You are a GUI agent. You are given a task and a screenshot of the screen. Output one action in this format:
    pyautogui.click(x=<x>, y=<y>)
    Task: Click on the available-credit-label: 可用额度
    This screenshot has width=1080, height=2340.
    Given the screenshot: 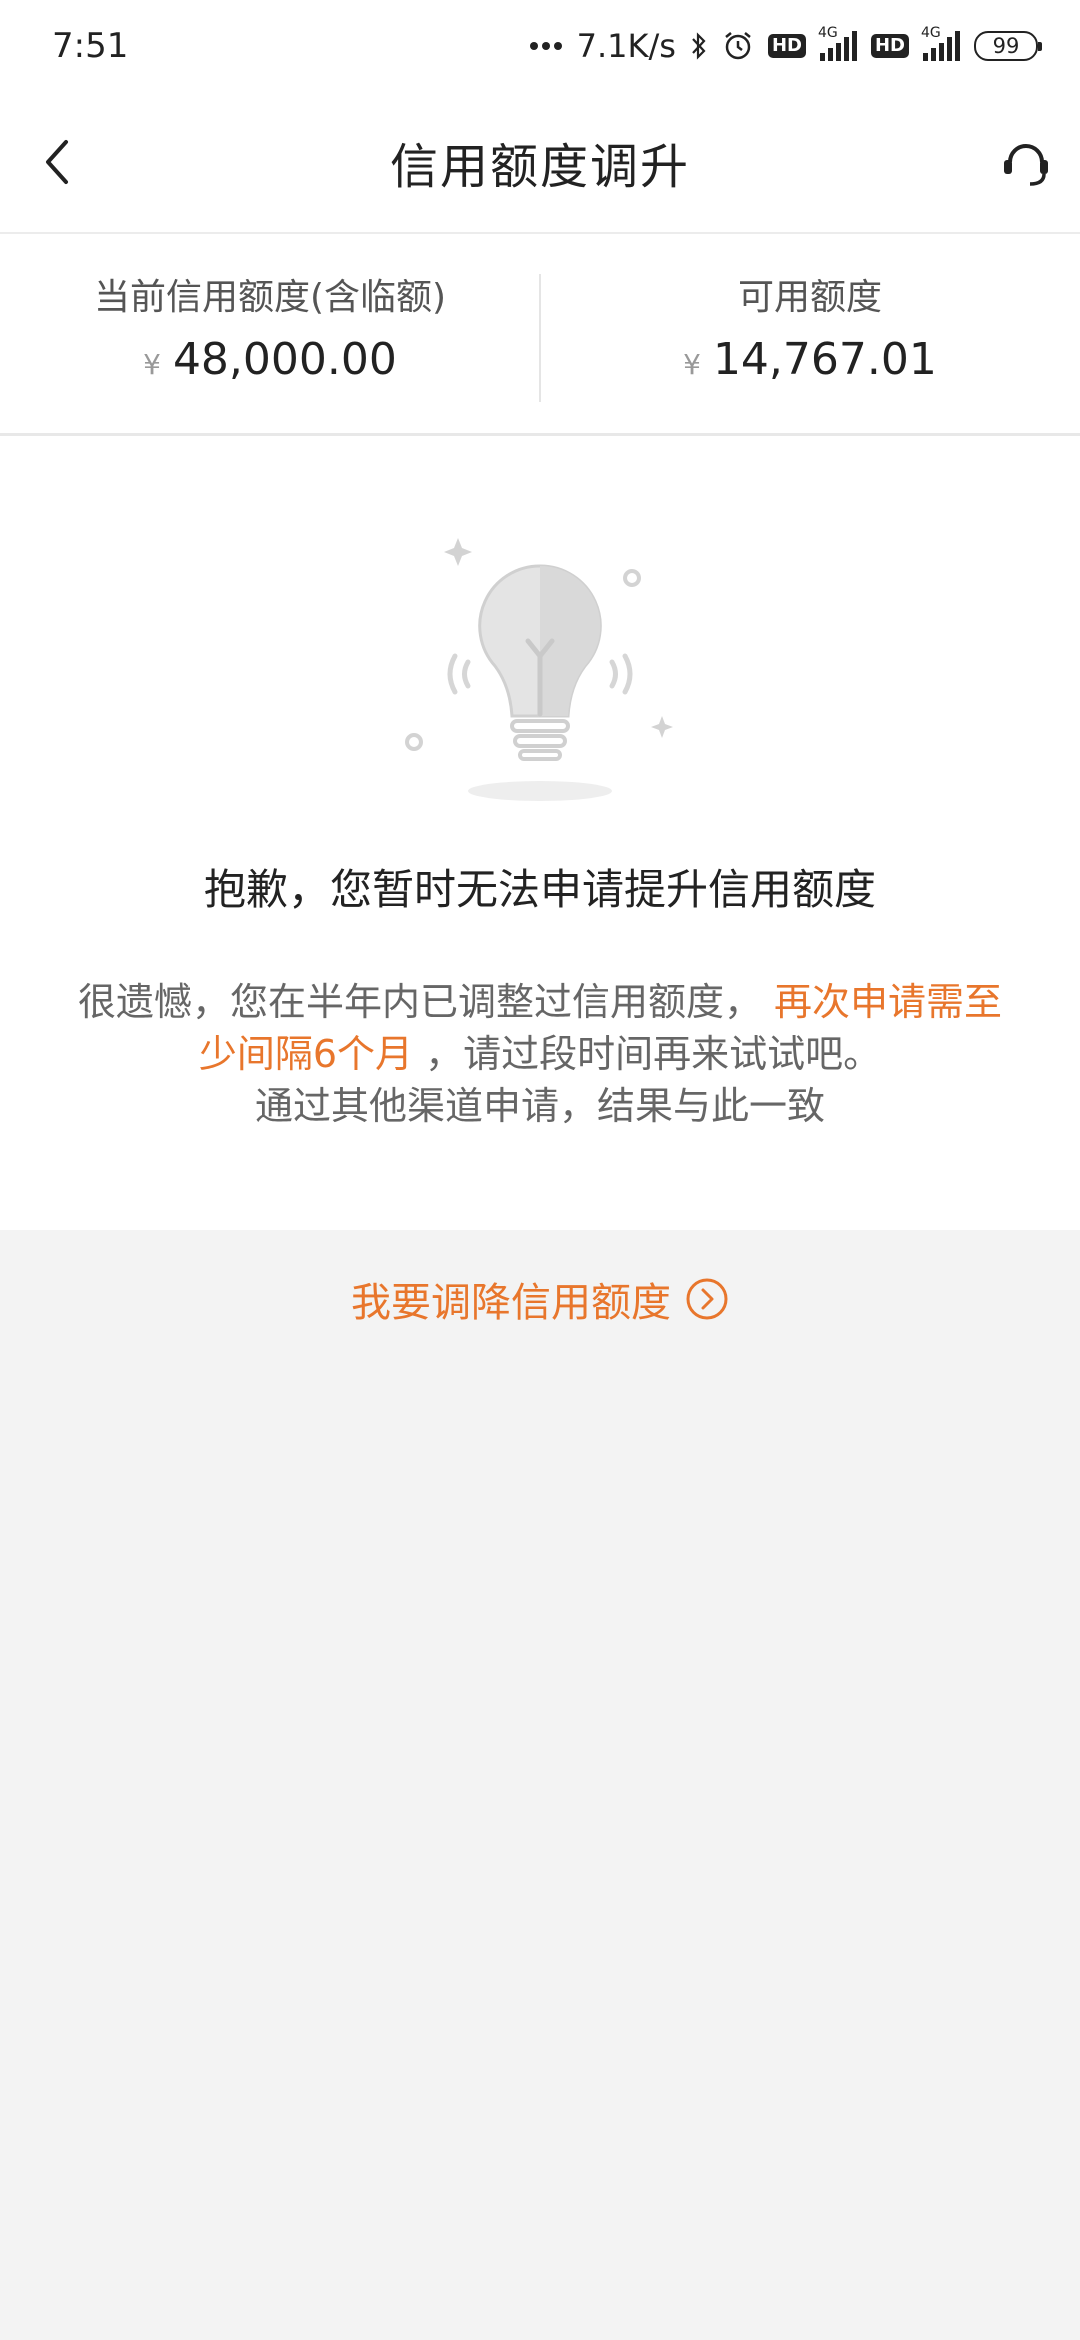 What is the action you would take?
    pyautogui.click(x=809, y=297)
    